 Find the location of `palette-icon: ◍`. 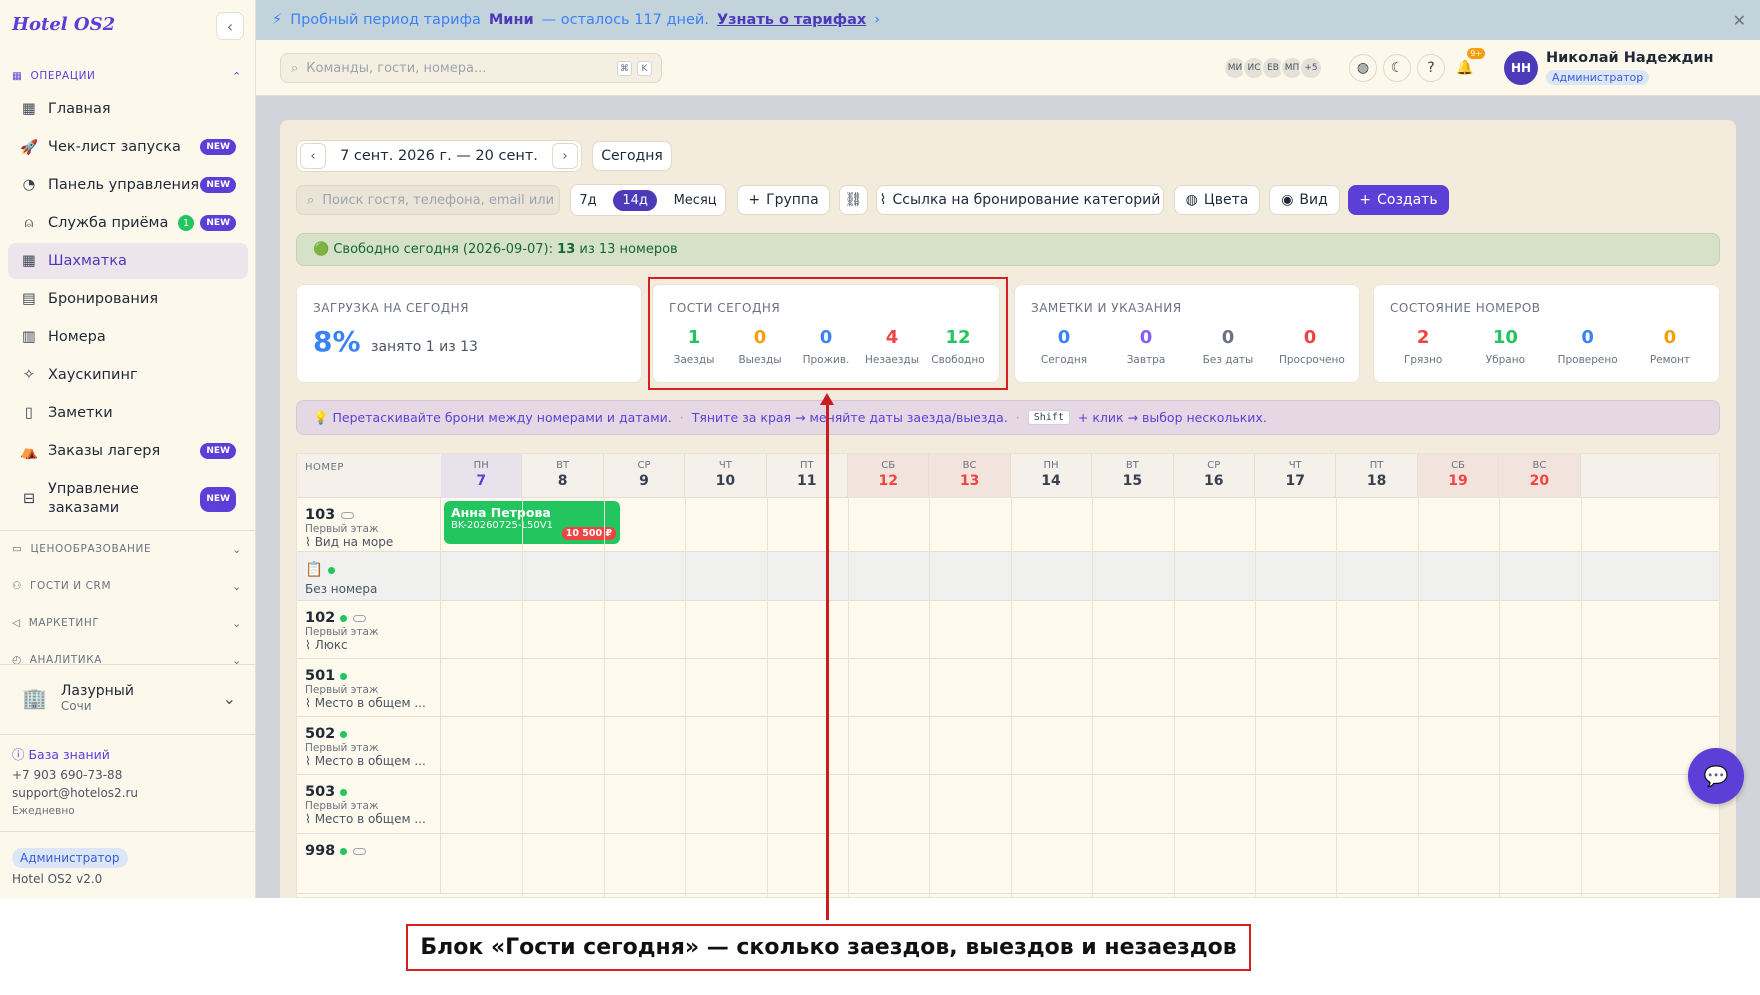

palette-icon: ◍ is located at coordinates (1363, 68).